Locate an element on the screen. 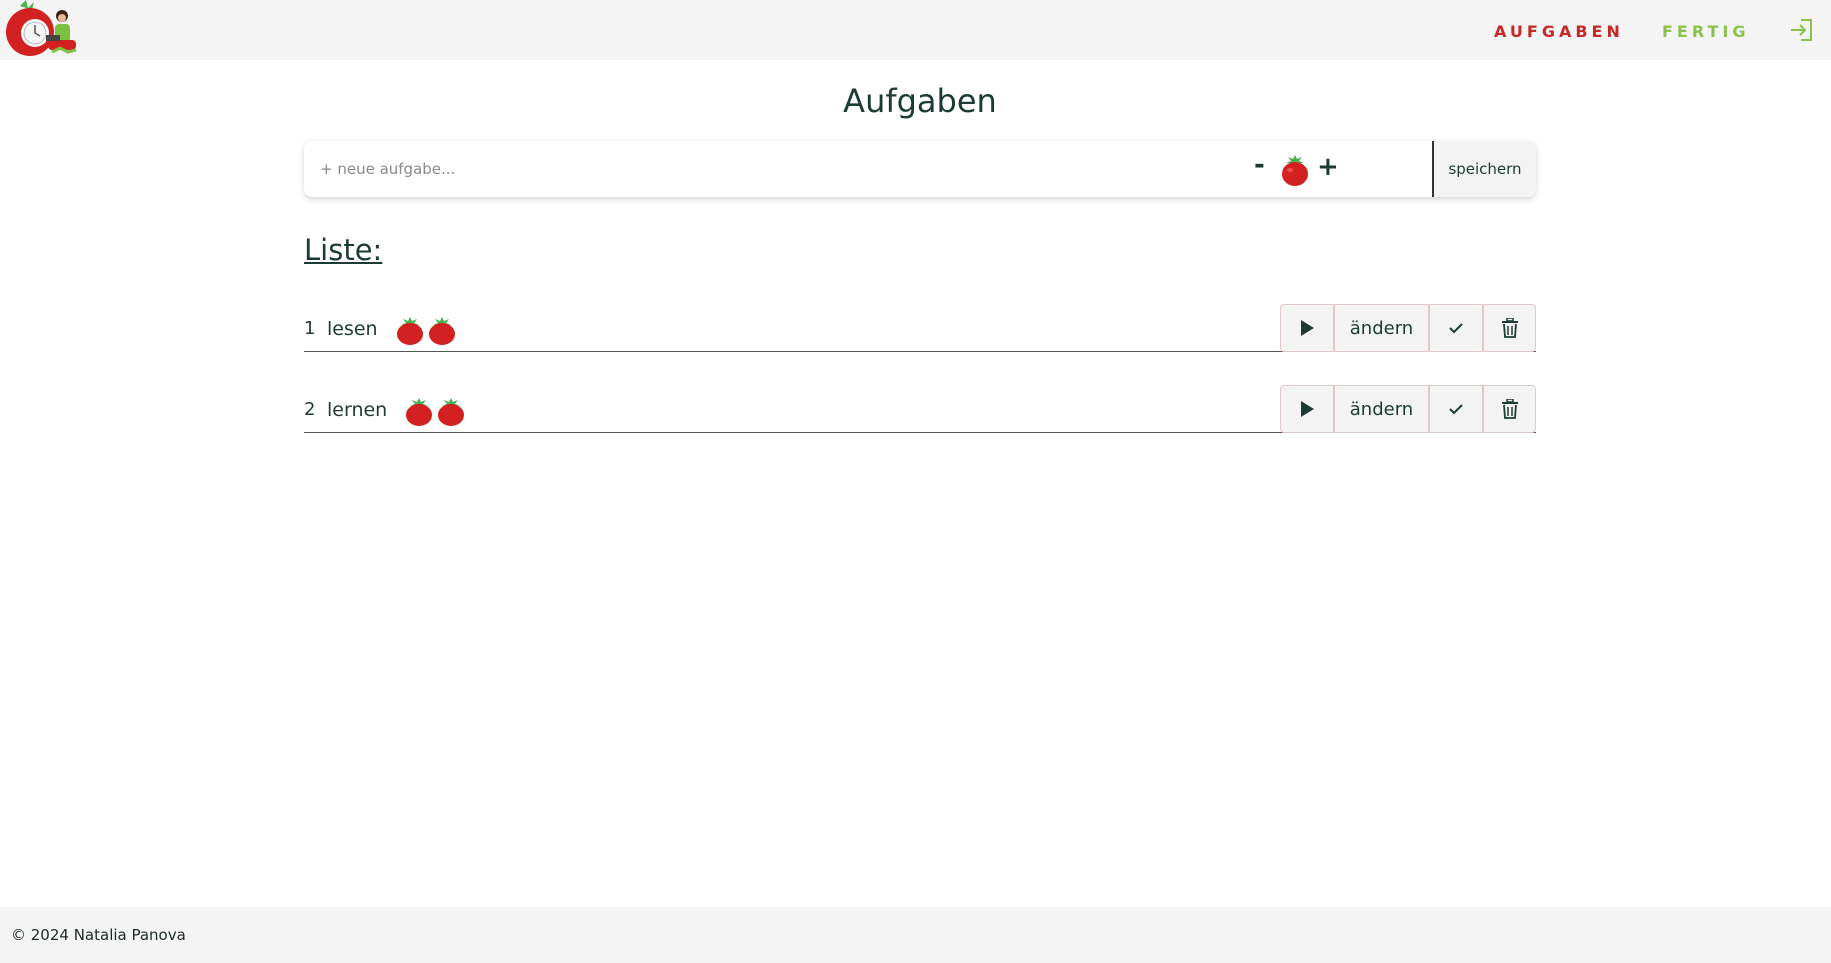  header: AUFGABEN FERTIG is located at coordinates (915, 30).